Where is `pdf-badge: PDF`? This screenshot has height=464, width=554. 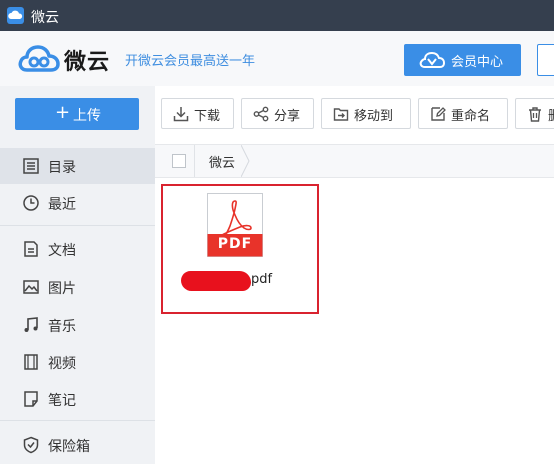 pdf-badge: PDF is located at coordinates (235, 244).